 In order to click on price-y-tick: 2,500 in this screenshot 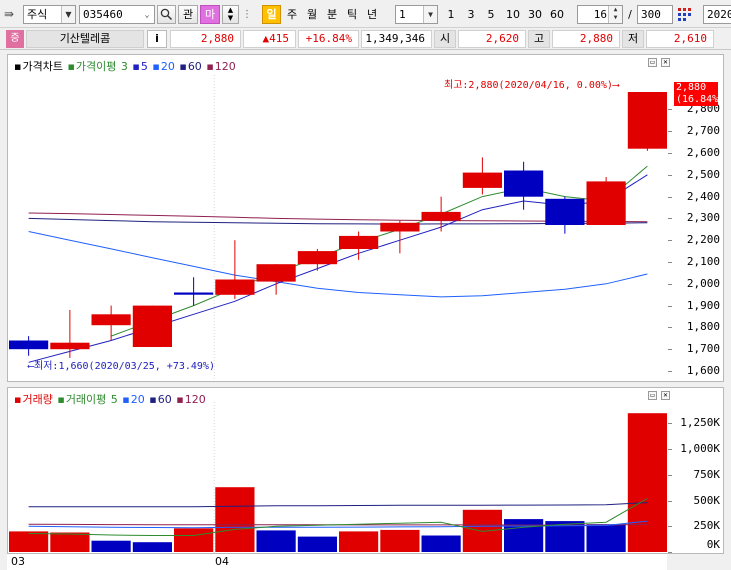, I will do `click(703, 174)`.